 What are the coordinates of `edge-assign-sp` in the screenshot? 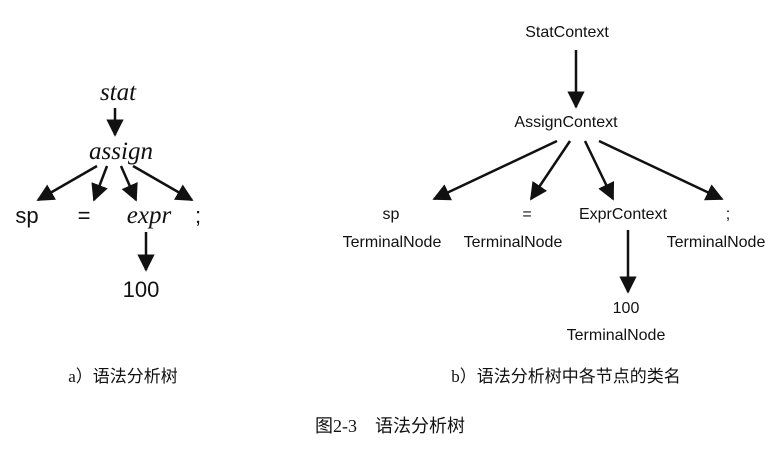 It's located at (67, 183).